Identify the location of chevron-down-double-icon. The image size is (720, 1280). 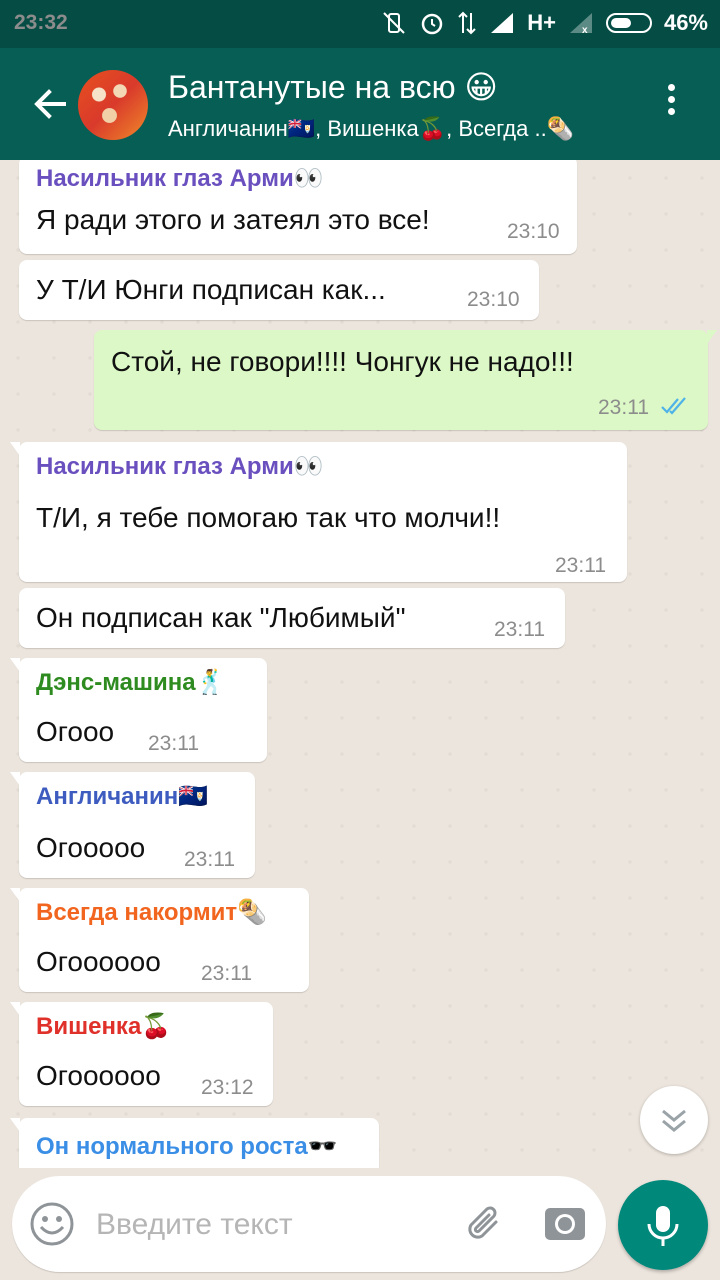
(674, 1120).